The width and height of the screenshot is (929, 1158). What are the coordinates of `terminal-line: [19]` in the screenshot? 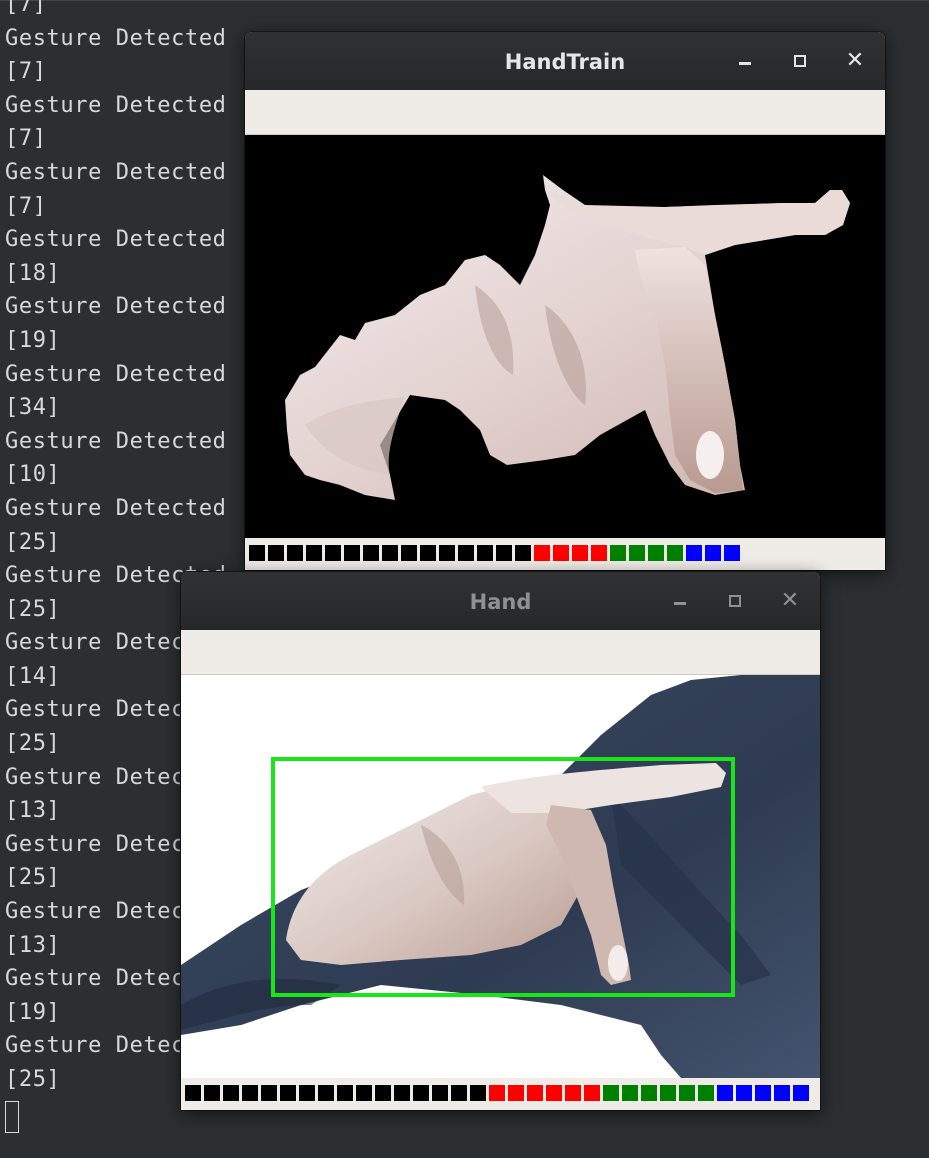 It's located at (33, 340).